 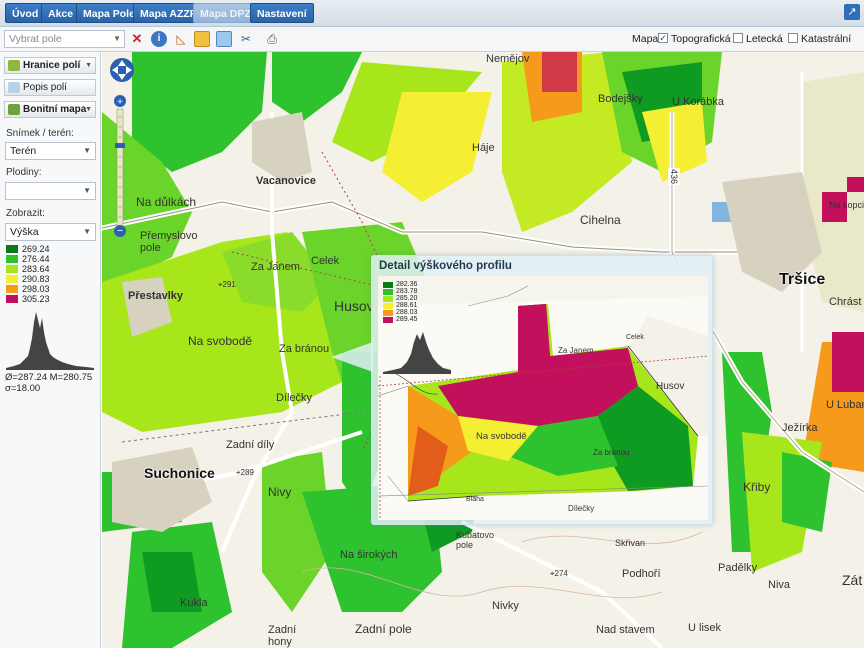 I want to click on map-label-kubatovo-pole: Kubatovo pole, so click(x=475, y=540).